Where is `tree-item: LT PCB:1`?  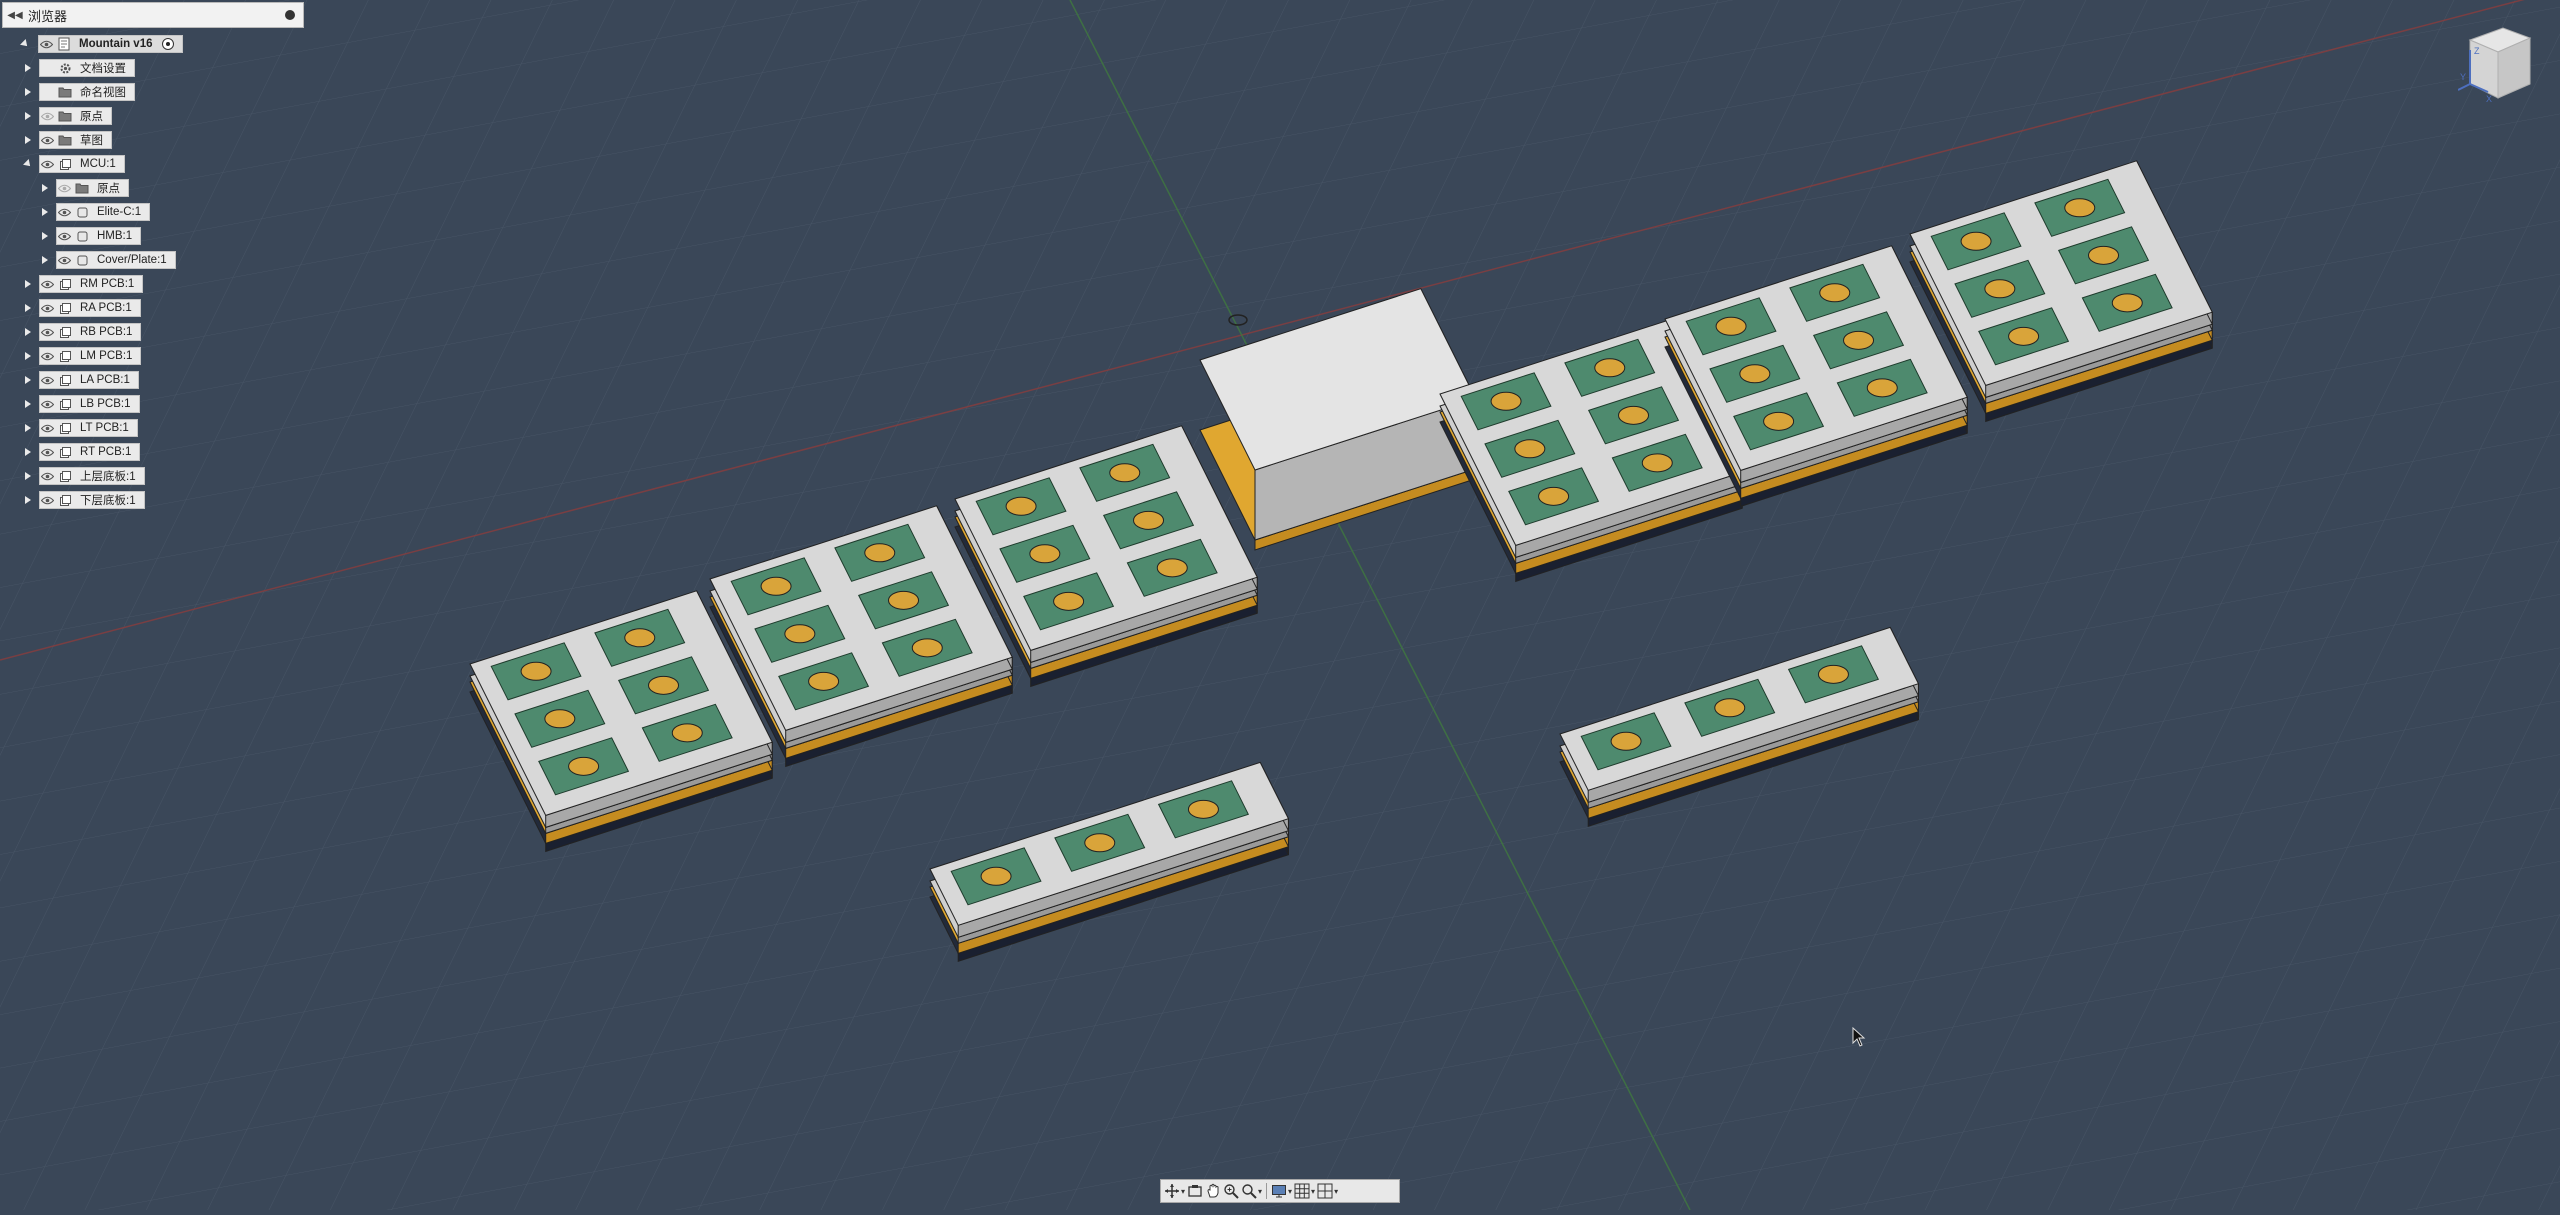
tree-item: LT PCB:1 is located at coordinates (79, 428).